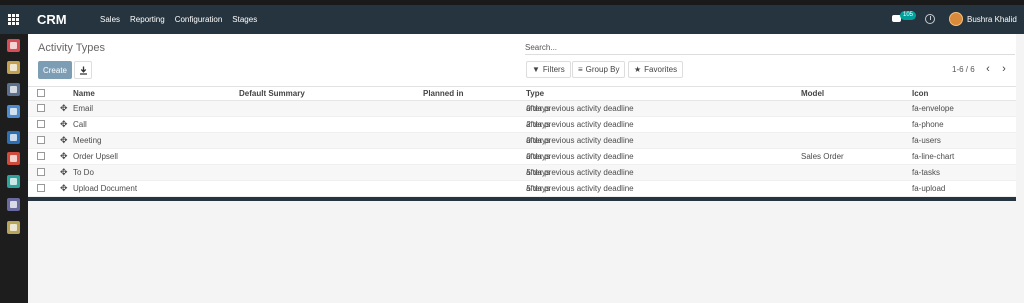 This screenshot has height=303, width=1024. Describe the element at coordinates (929, 188) in the screenshot. I see `cell-icon: fa-upload` at that location.